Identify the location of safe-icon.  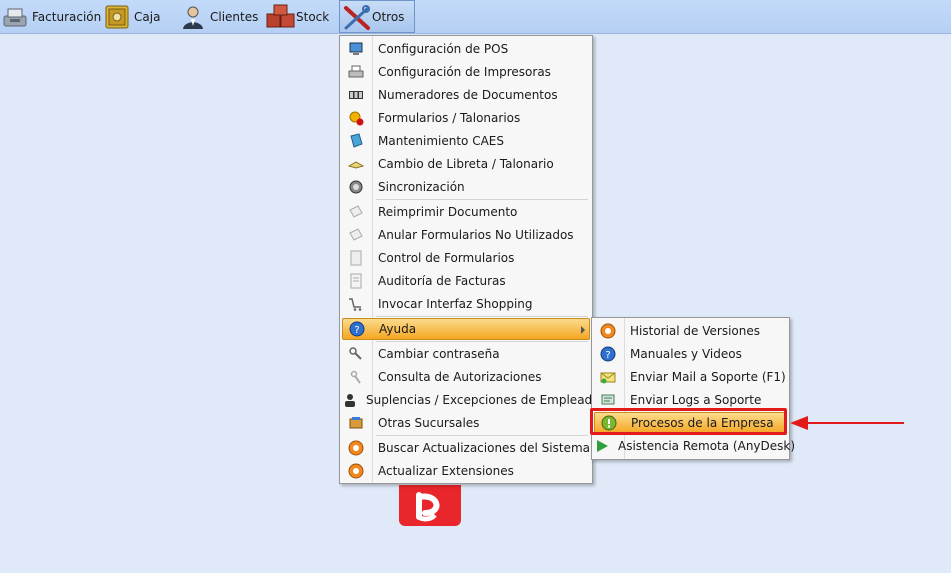
(117, 17).